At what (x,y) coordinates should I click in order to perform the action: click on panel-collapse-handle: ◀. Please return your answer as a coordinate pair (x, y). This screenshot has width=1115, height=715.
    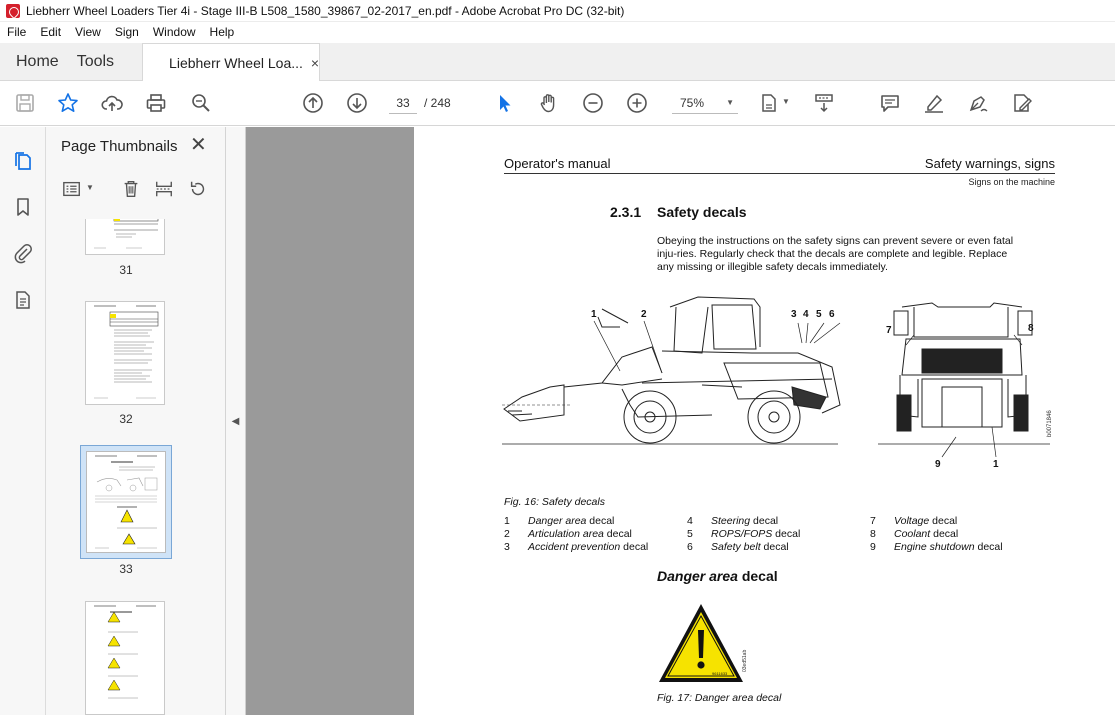
    Looking at the image, I should click on (236, 421).